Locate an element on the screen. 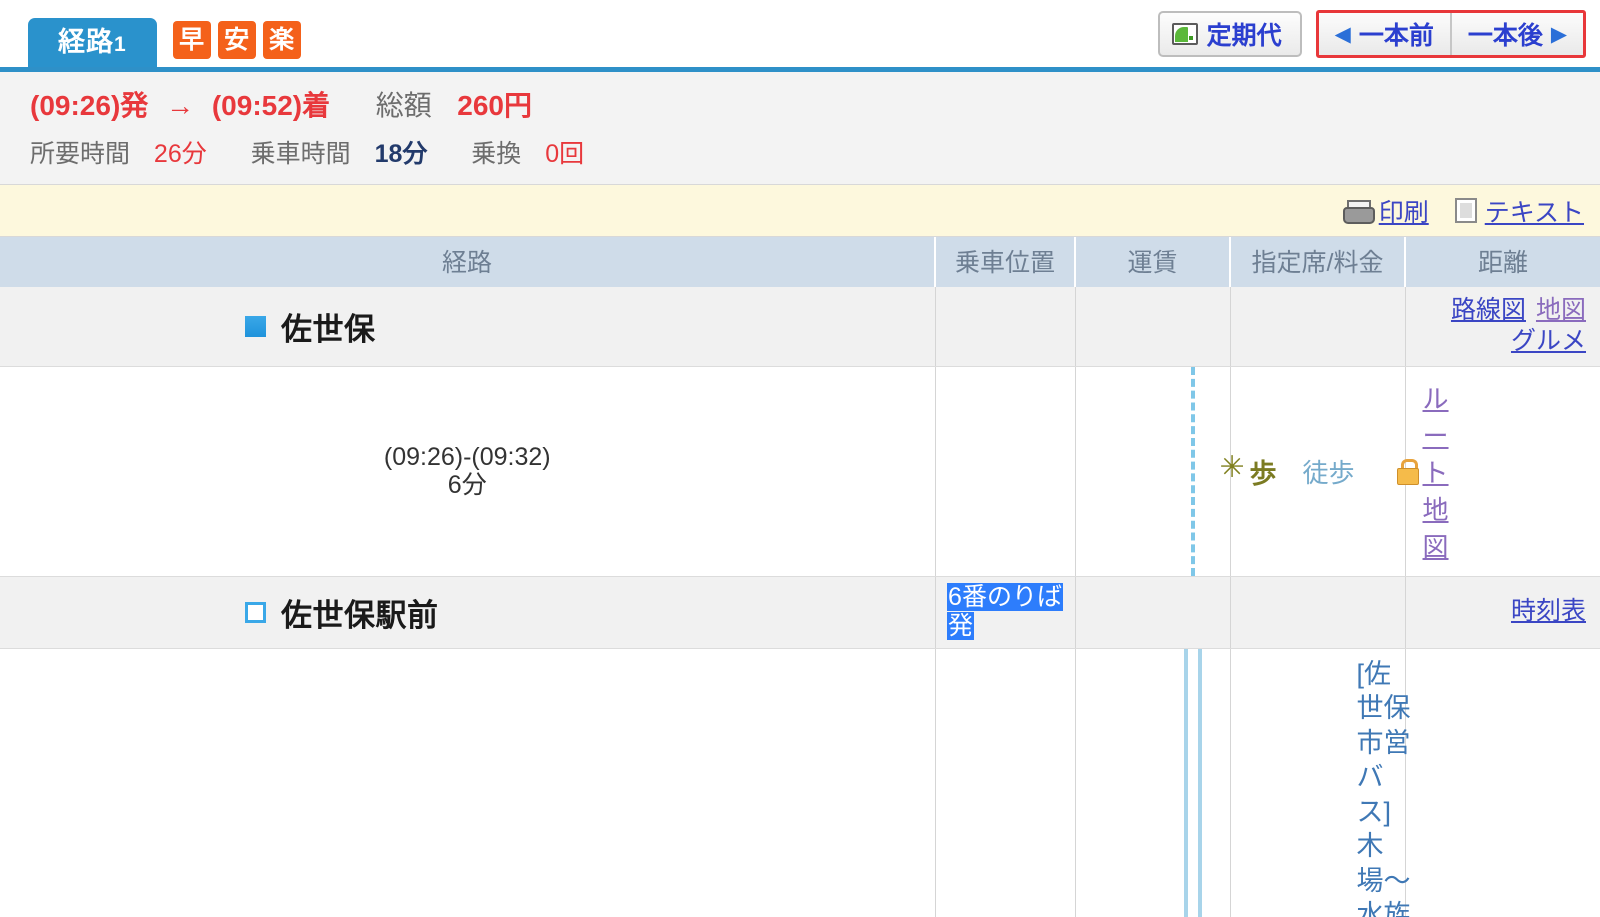 Image resolution: width=1600 pixels, height=917 pixels. selected-platform-text: 6番のりば 発 is located at coordinates (1005, 612).